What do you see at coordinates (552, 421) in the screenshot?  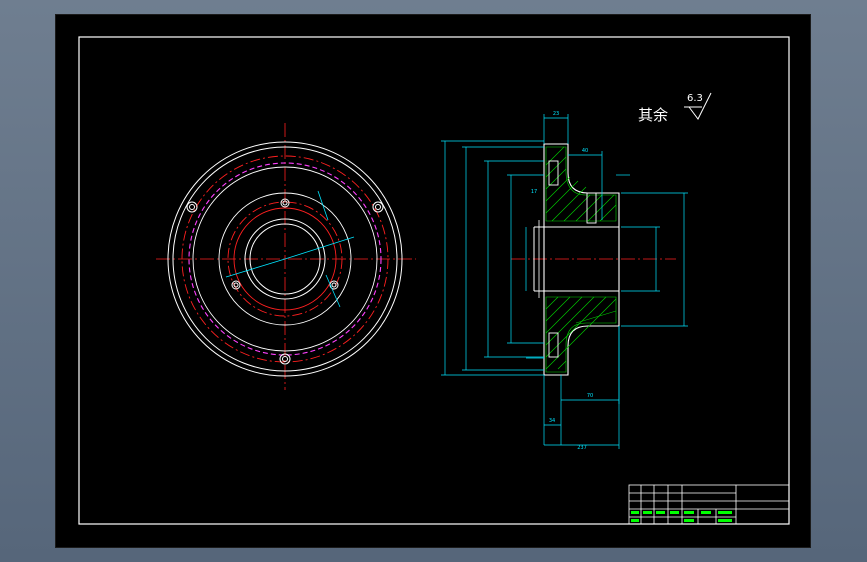 I see `dim-bottom-small: 34` at bounding box center [552, 421].